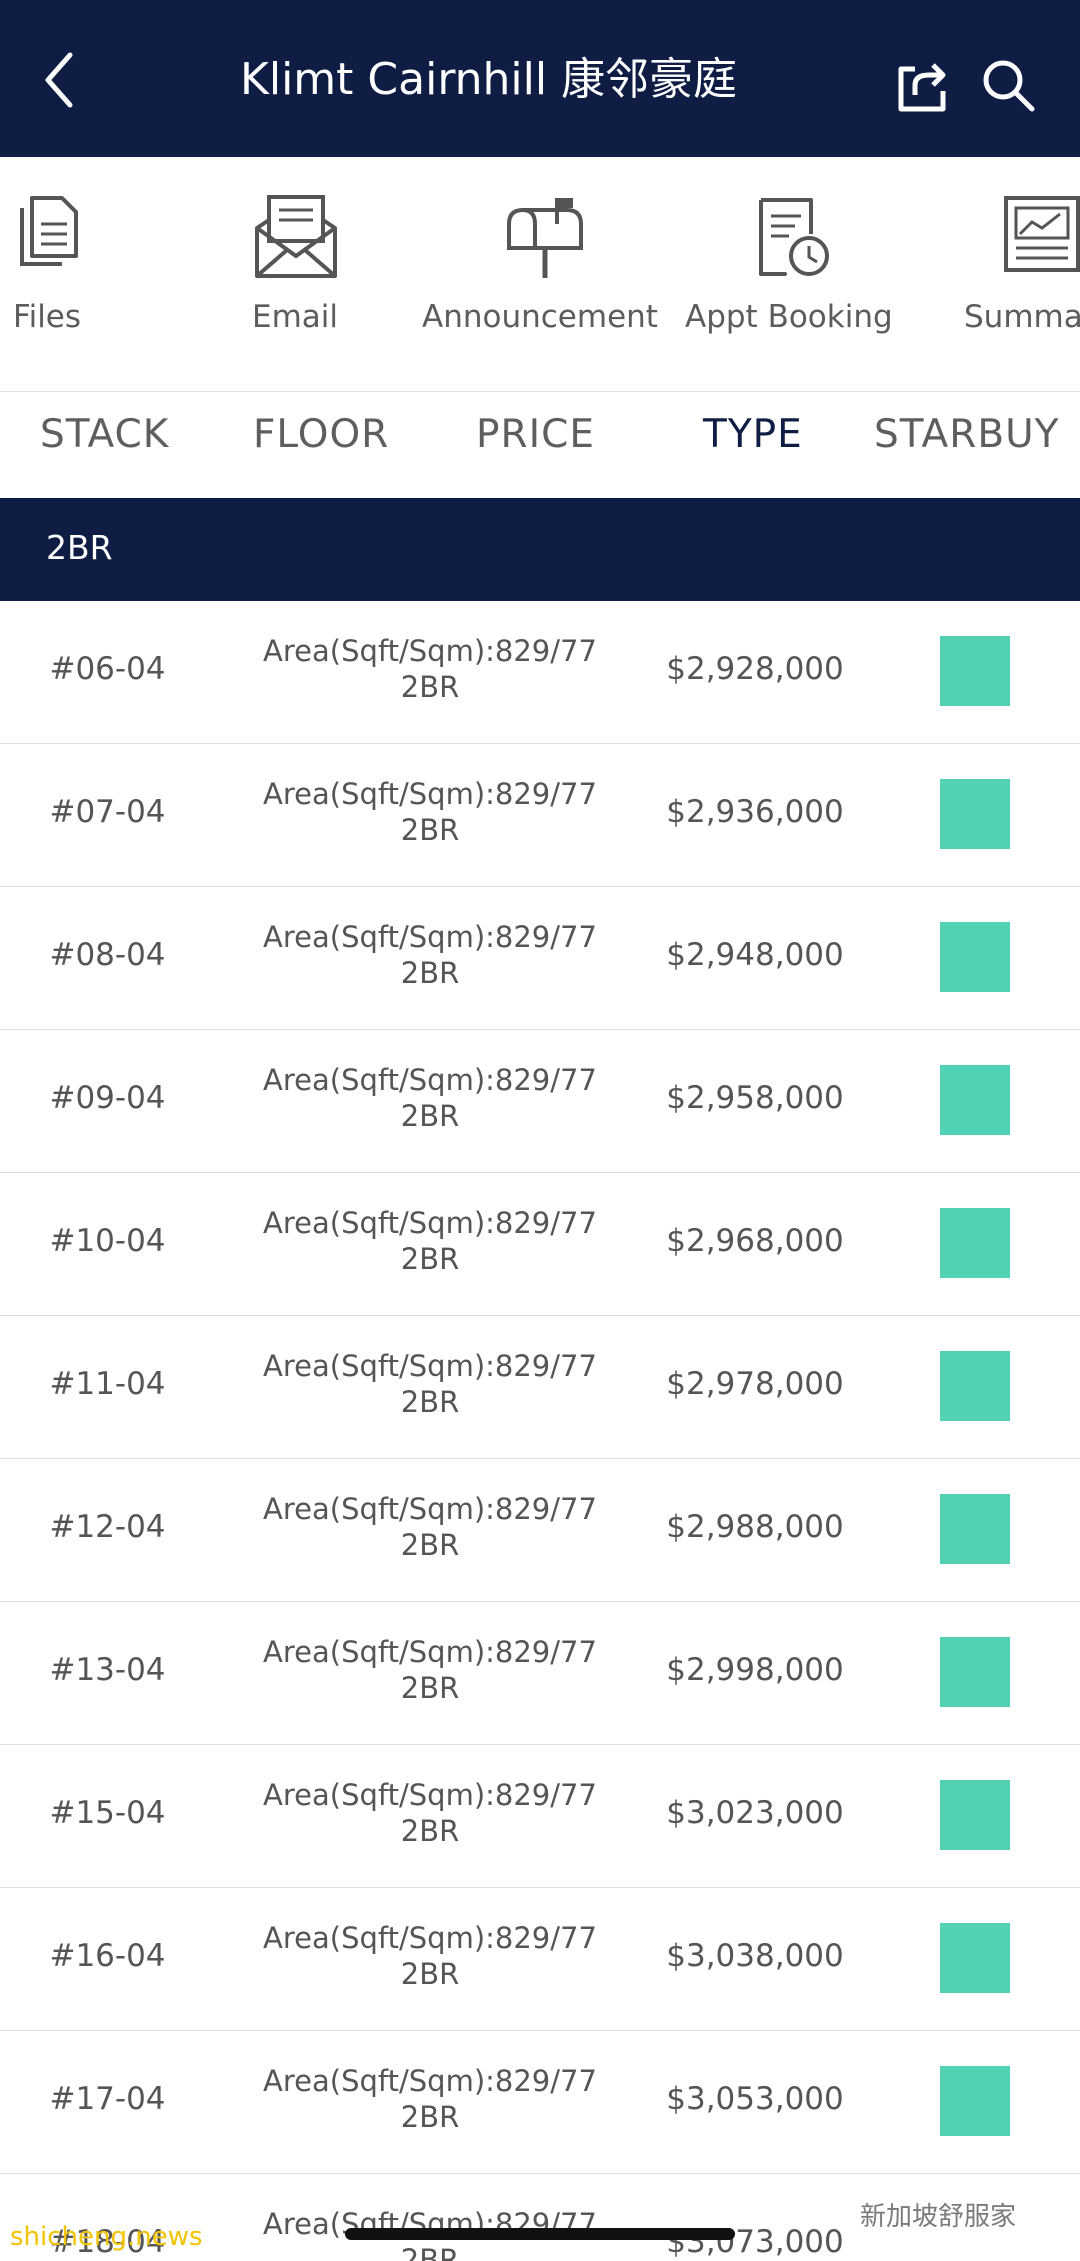 Image resolution: width=1080 pixels, height=2261 pixels. What do you see at coordinates (47, 317) in the screenshot?
I see `files-label: Files` at bounding box center [47, 317].